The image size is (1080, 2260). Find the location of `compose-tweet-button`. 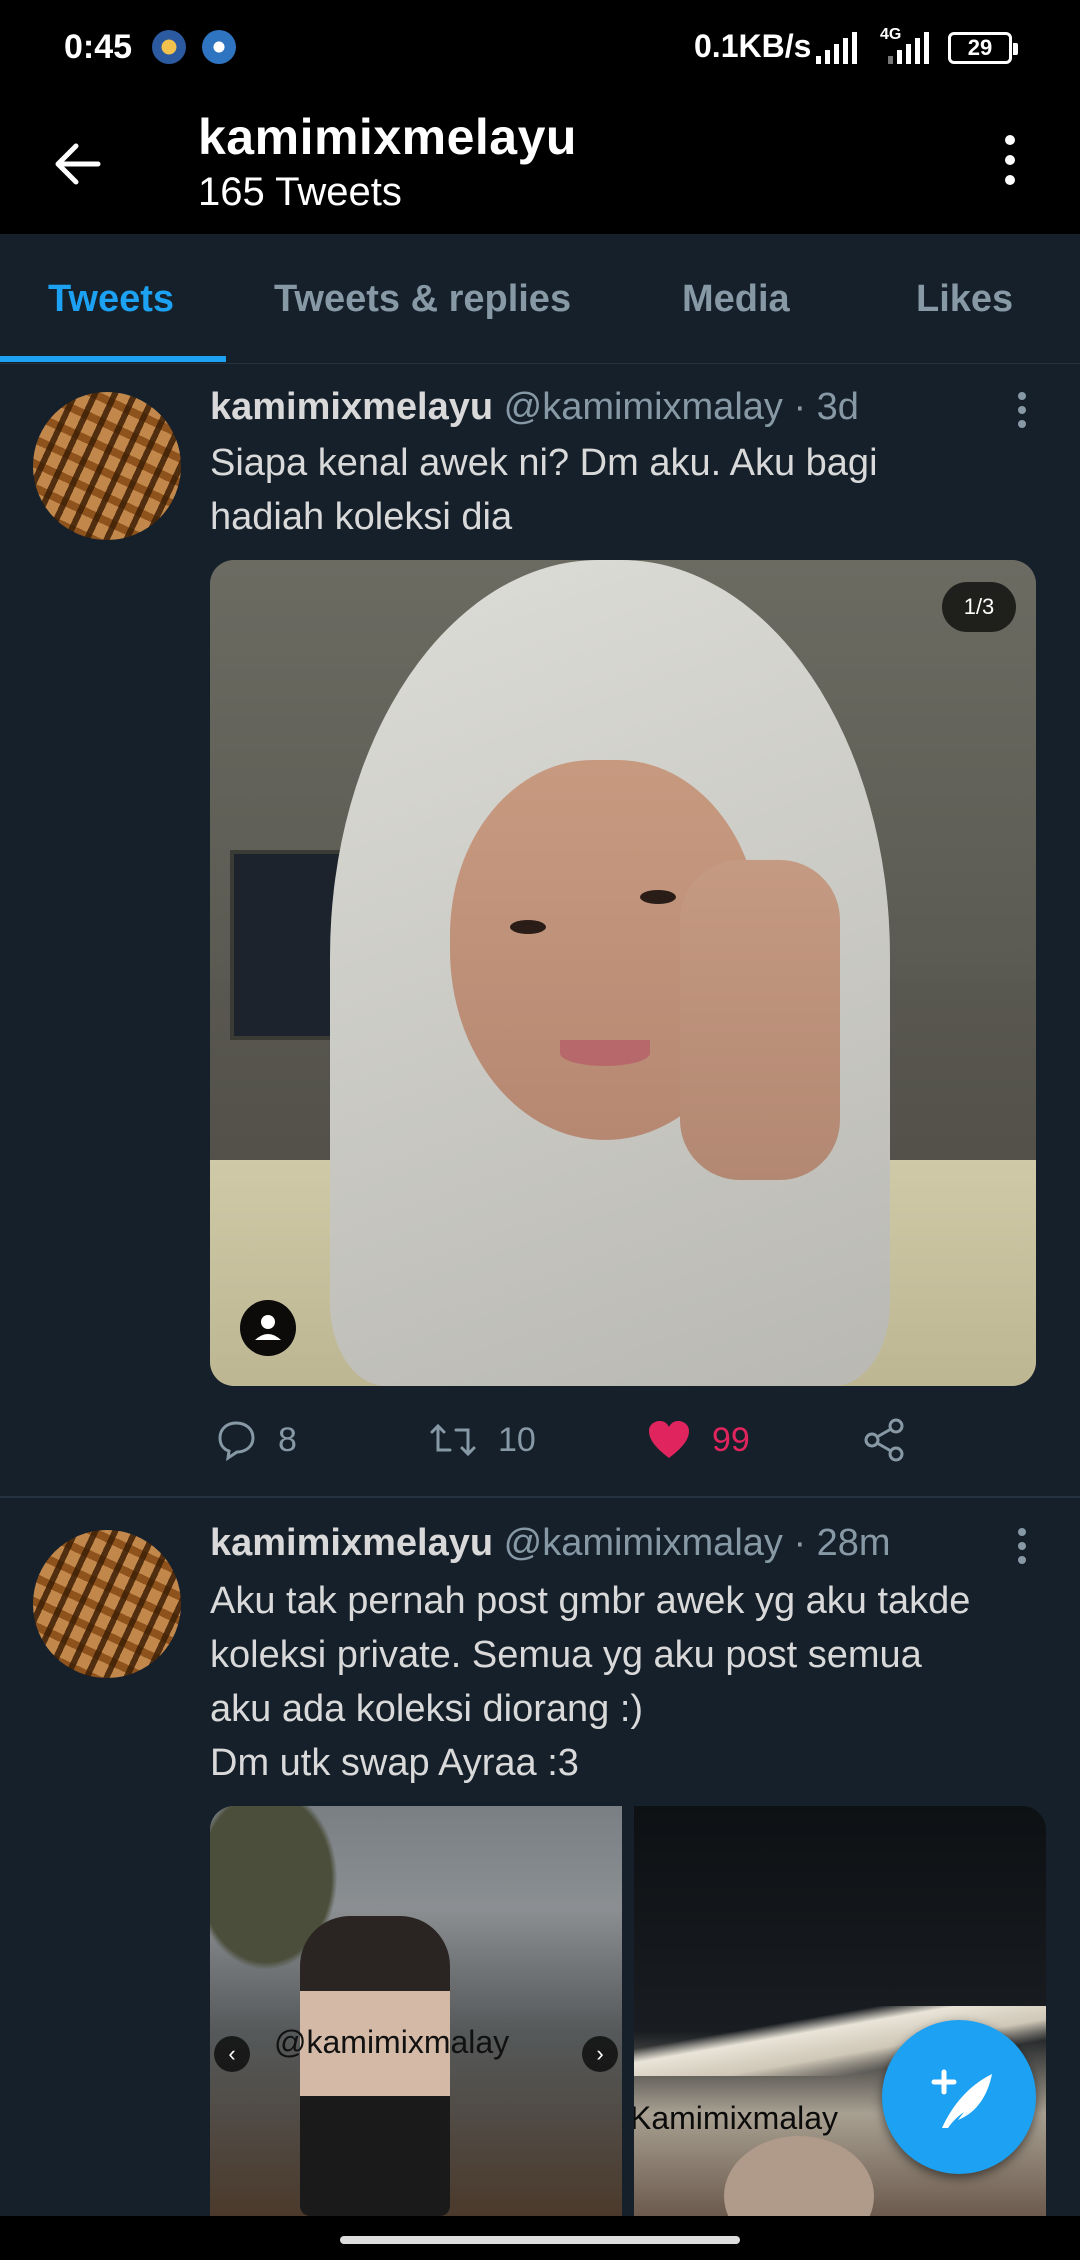

compose-tweet-button is located at coordinates (959, 2097).